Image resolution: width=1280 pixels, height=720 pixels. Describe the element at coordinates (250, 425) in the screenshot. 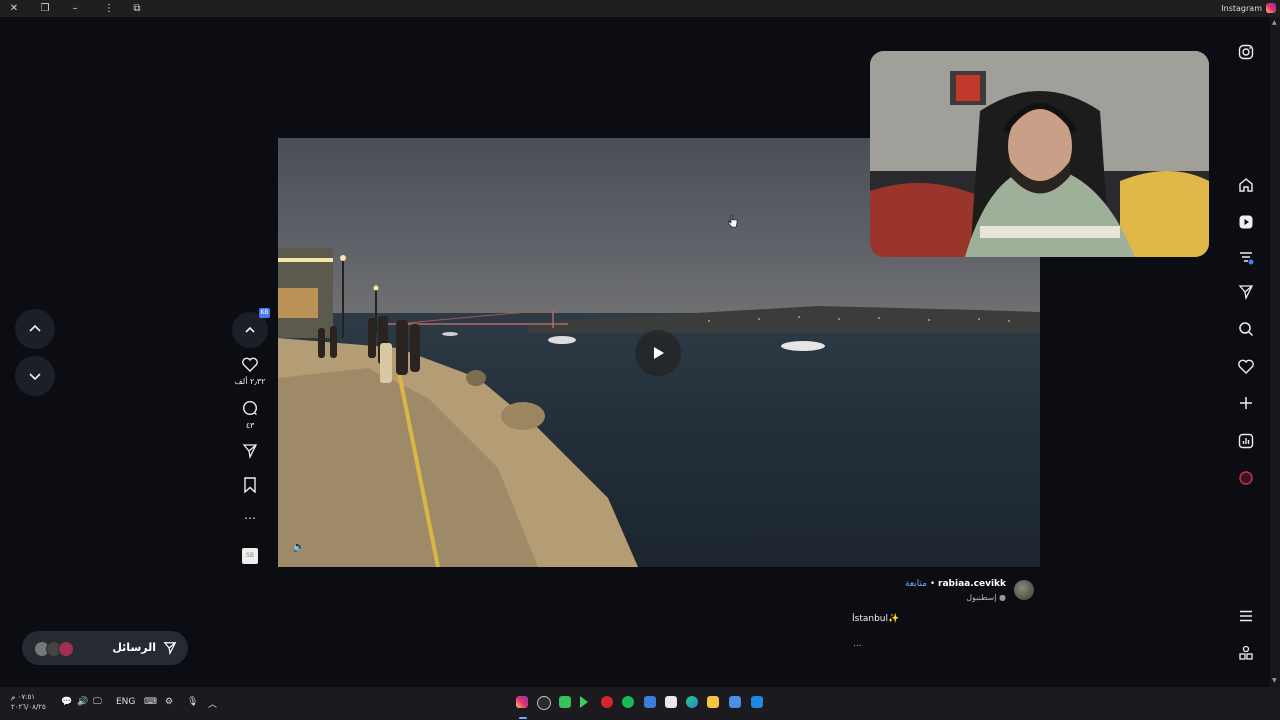

I see `comment-count: ٤٣` at that location.